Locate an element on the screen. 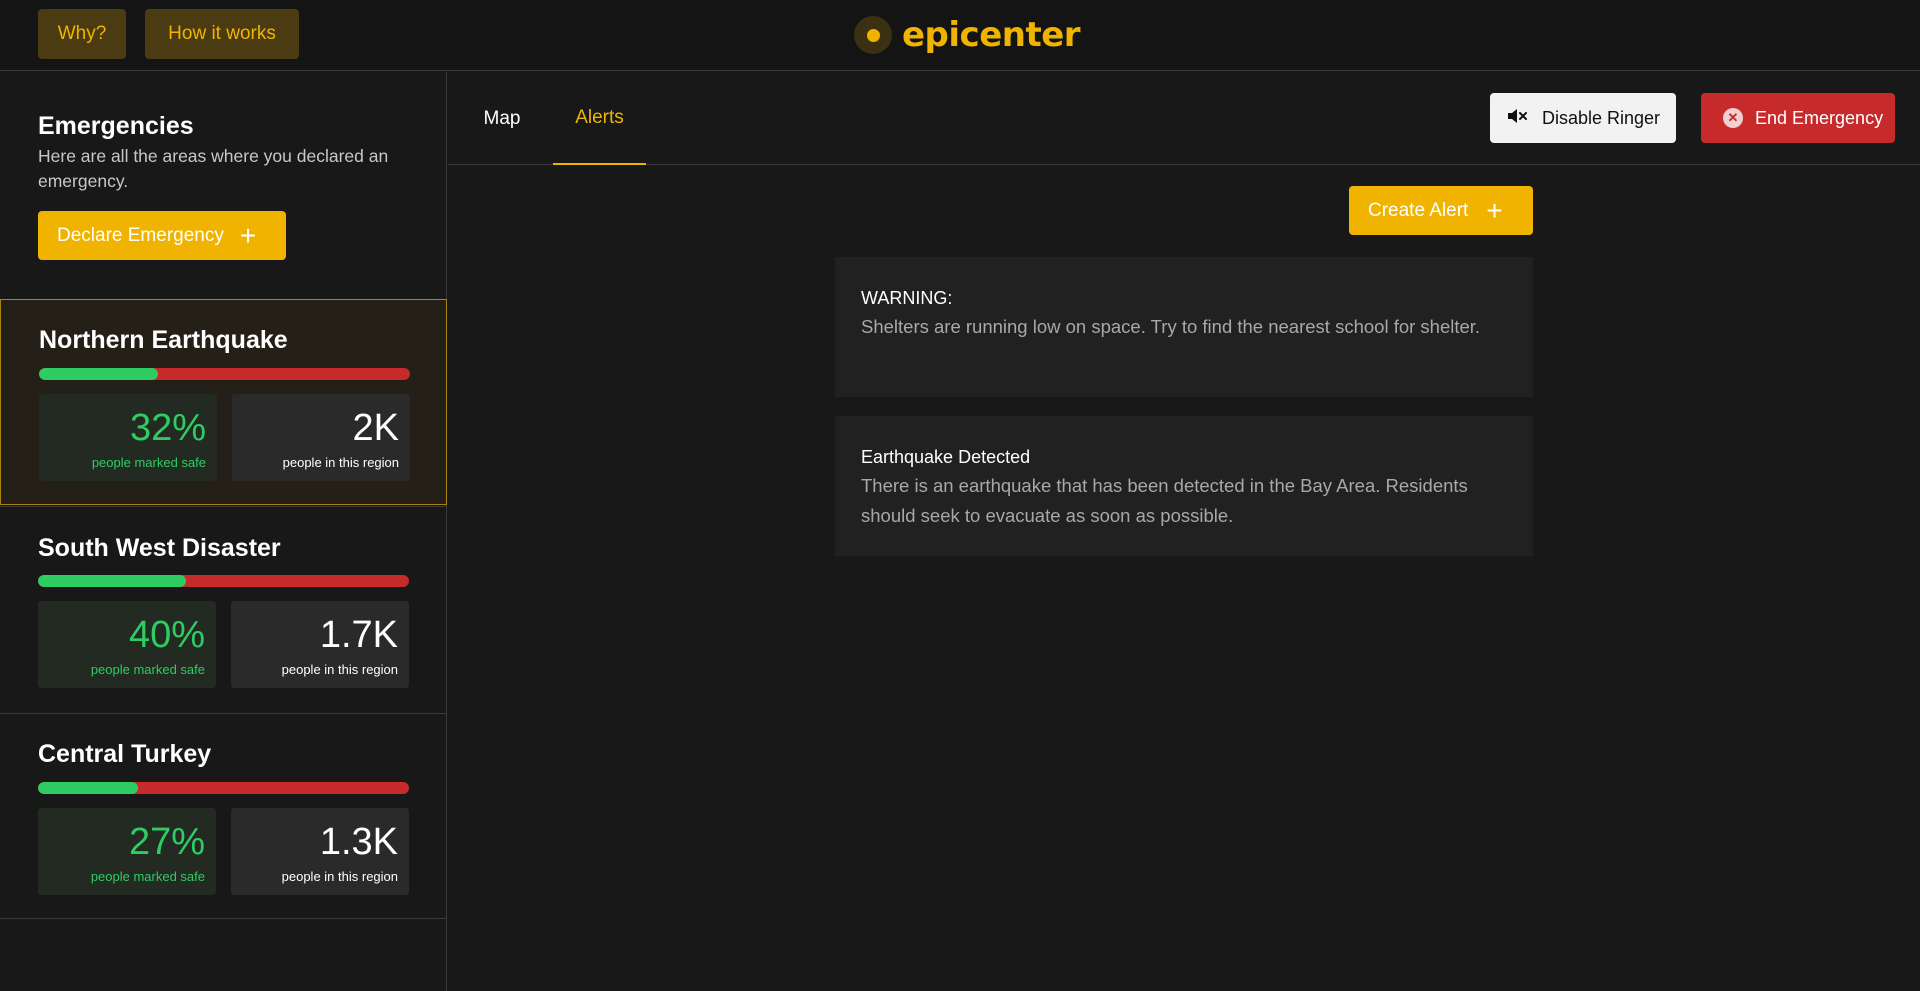  safe-percent: 27% is located at coordinates (166, 842).